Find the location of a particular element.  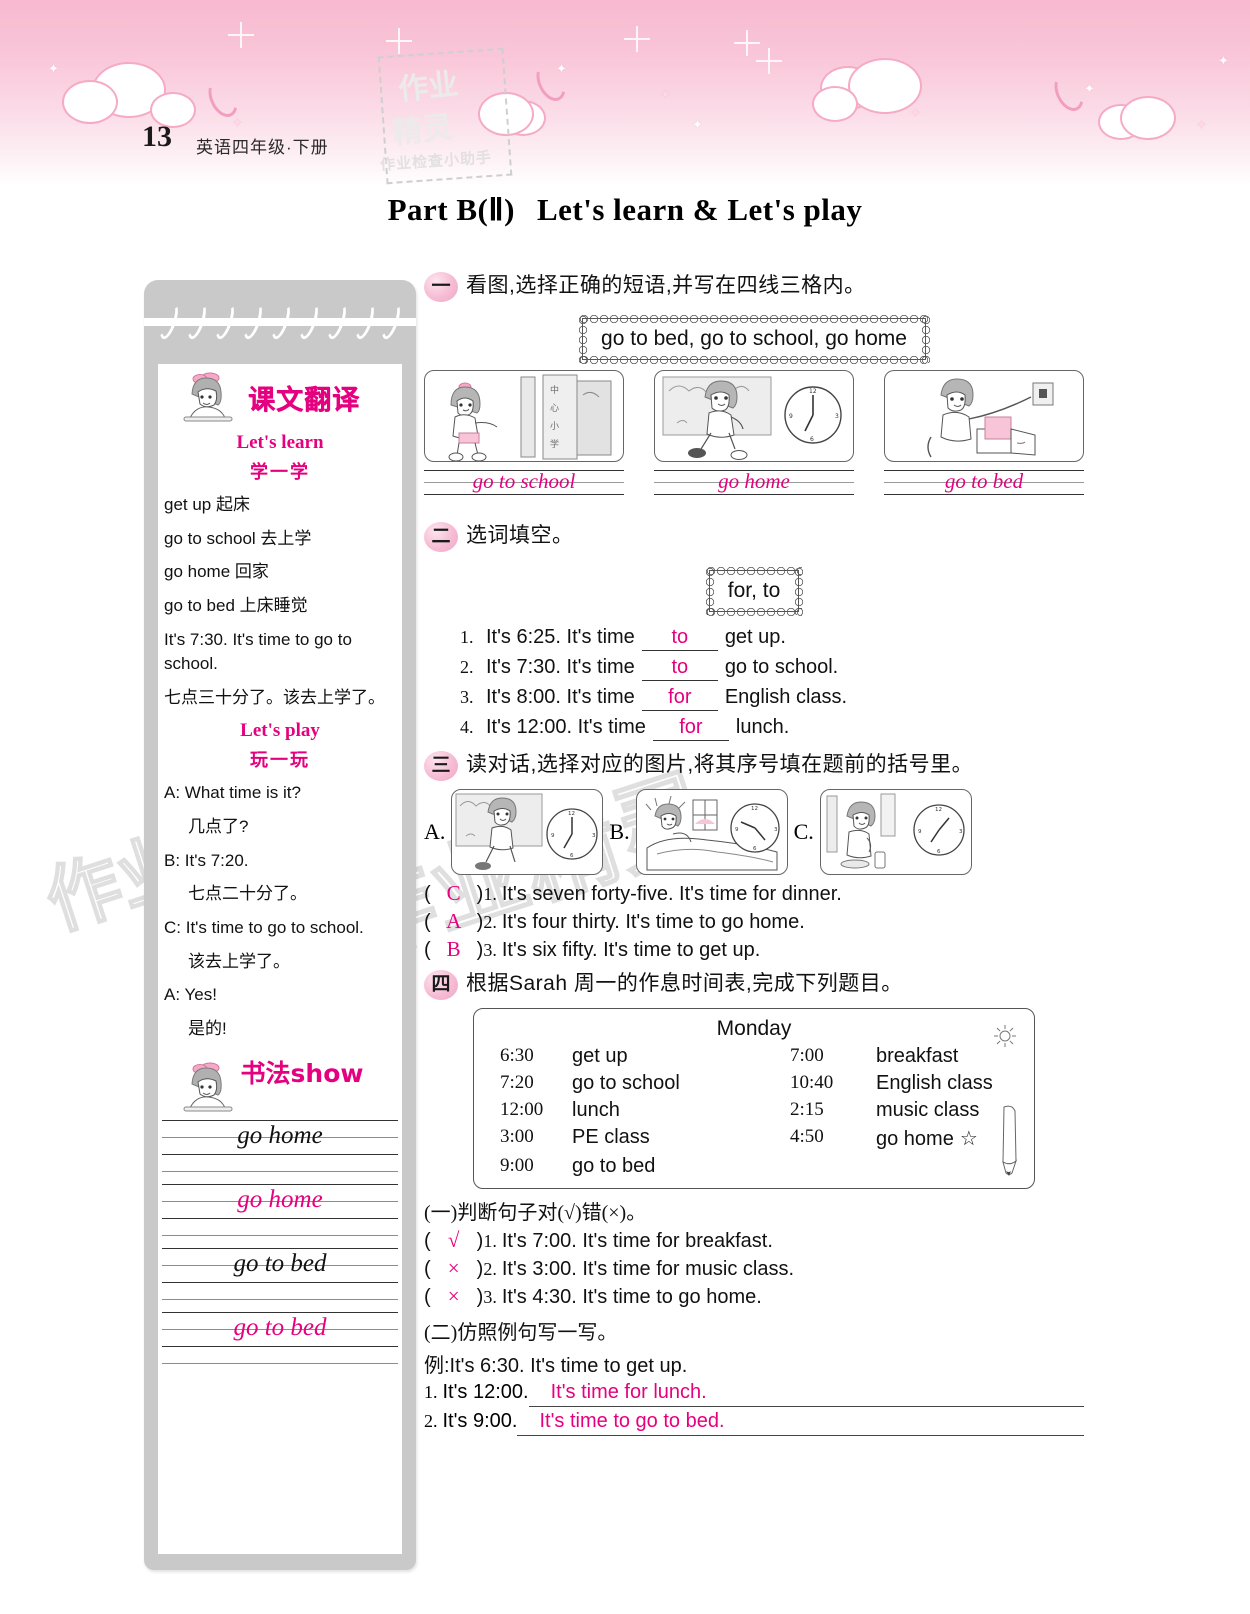

schedule-activity: lunch is located at coordinates (596, 1110).